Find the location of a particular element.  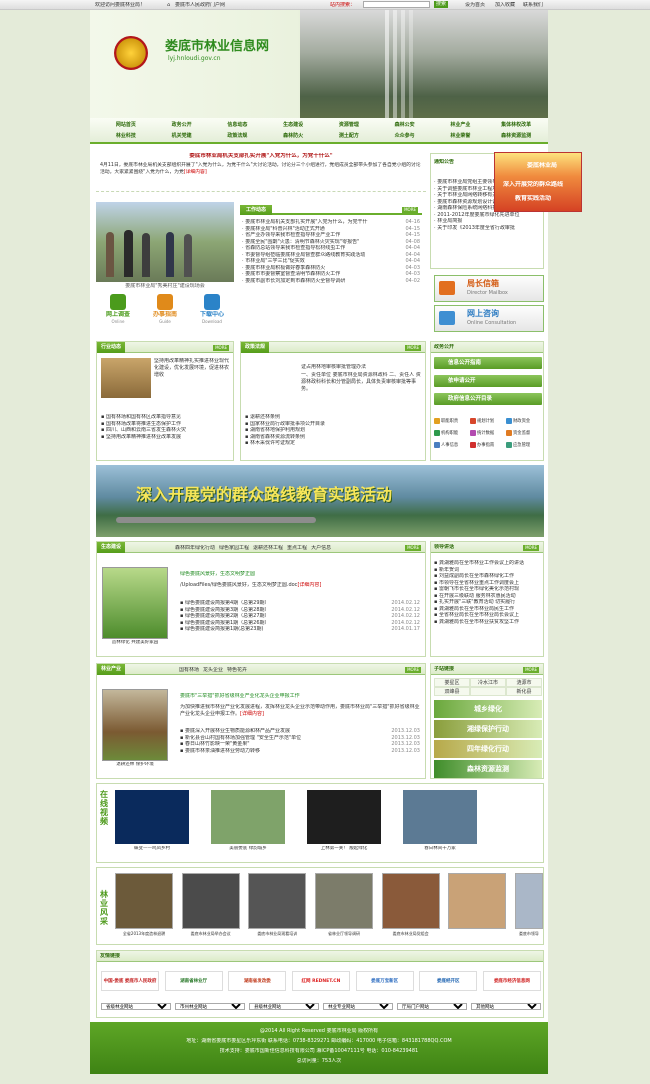

item-text: 国有林场和国有林区改革指导意见 is located at coordinates (143, 417).